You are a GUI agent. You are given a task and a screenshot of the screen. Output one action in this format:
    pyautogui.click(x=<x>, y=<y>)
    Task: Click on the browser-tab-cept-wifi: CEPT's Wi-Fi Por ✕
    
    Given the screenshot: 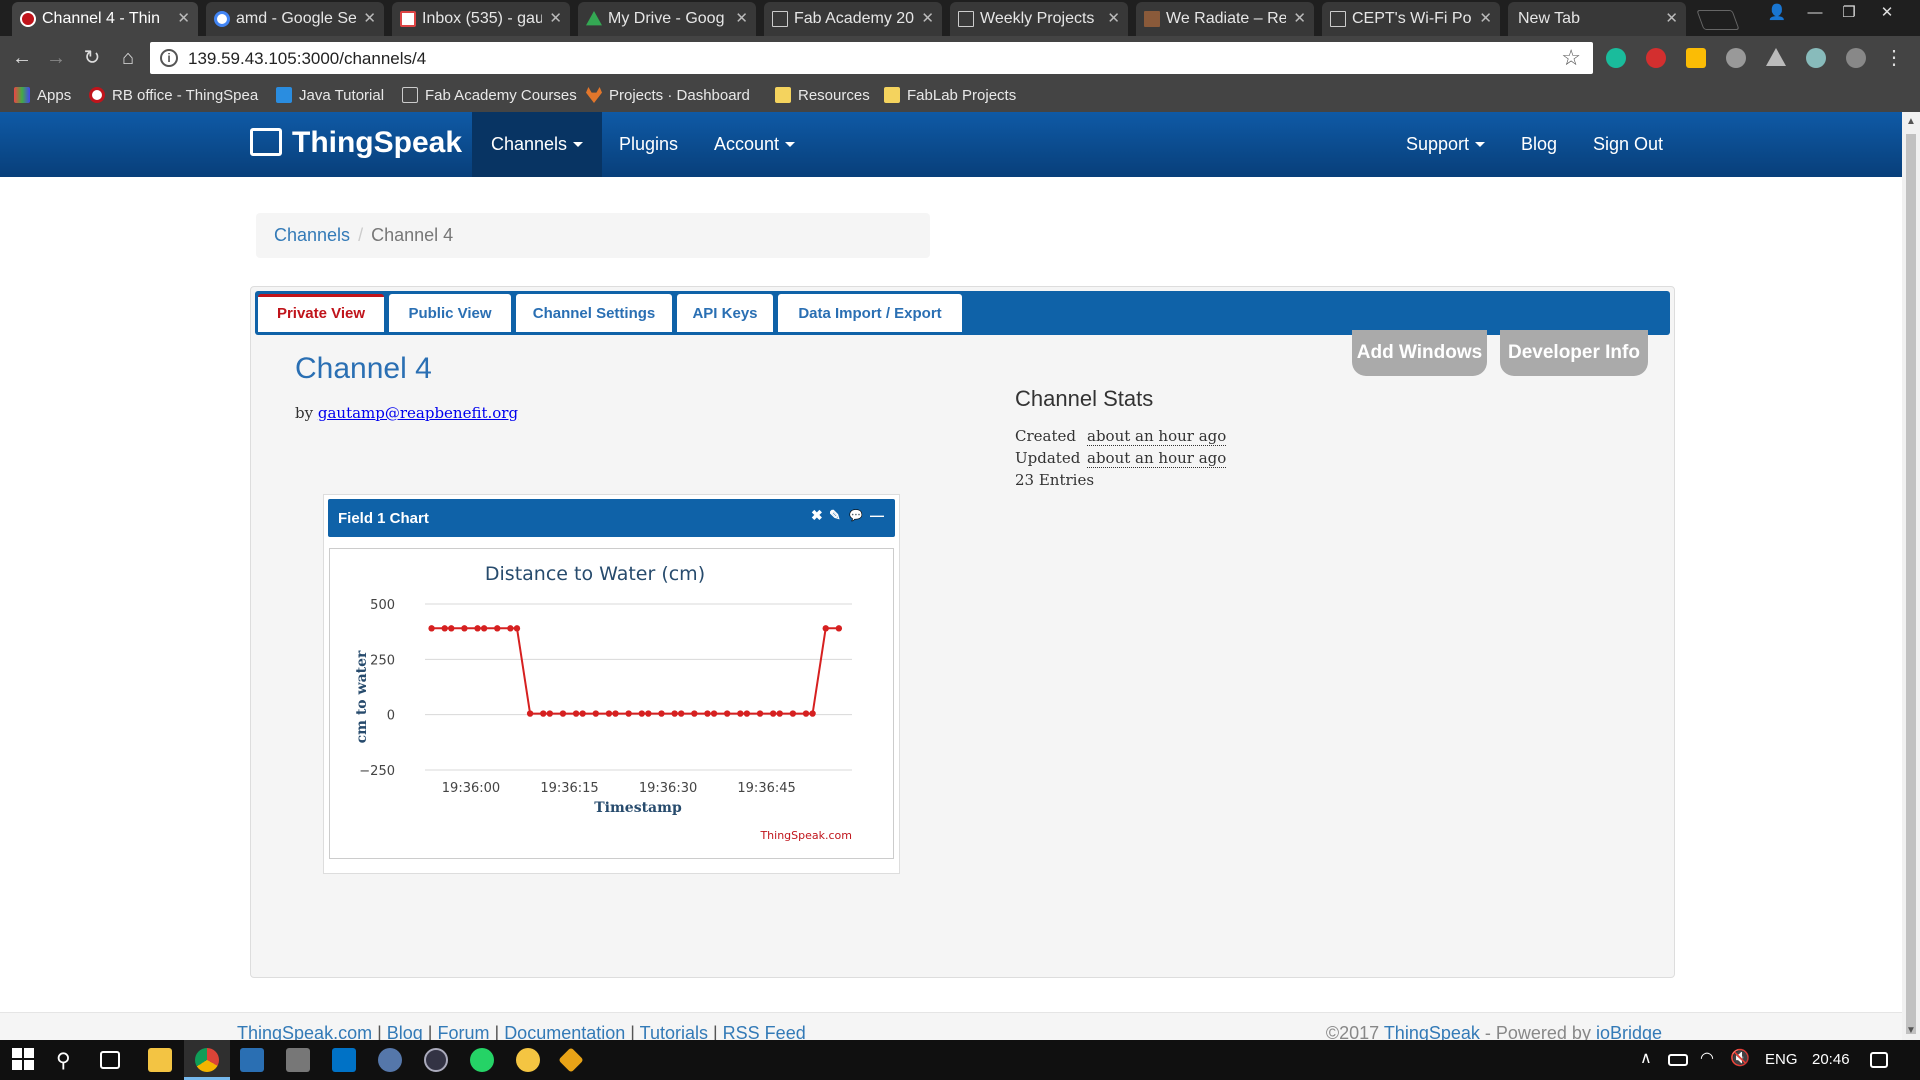 What is the action you would take?
    pyautogui.click(x=1411, y=19)
    